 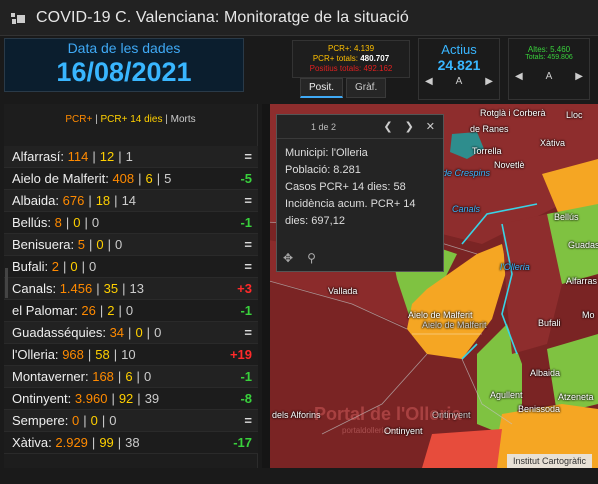 I want to click on morts-value: 13, so click(x=136, y=288).